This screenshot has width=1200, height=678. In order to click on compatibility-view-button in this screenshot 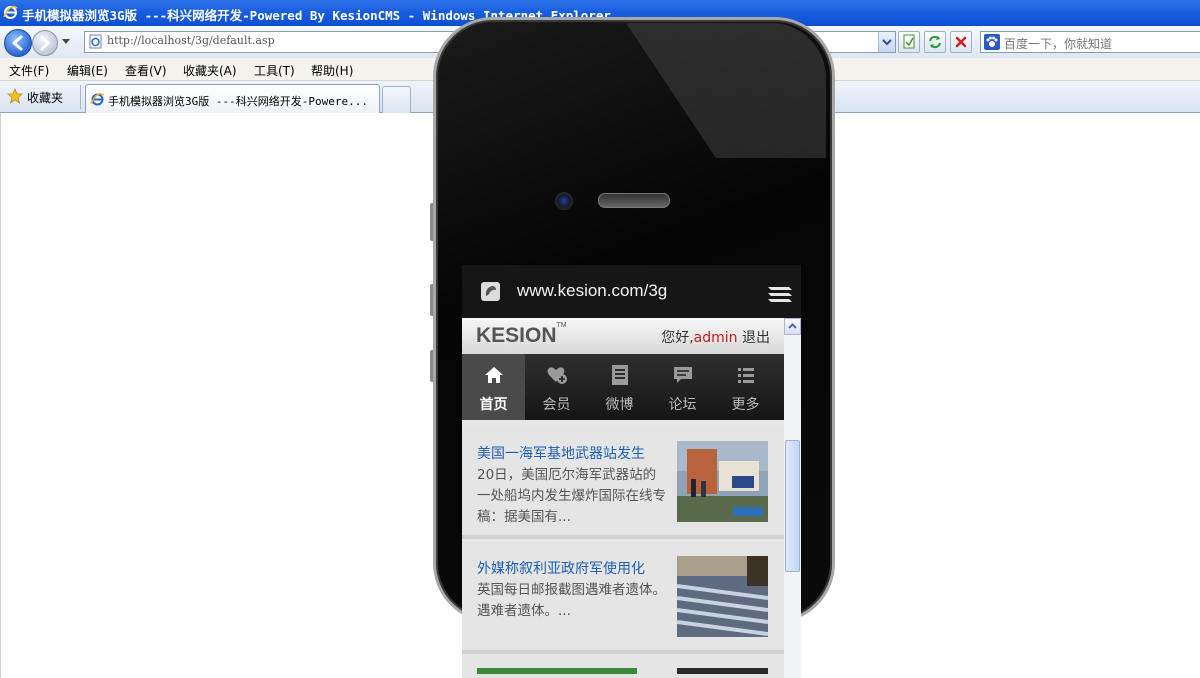, I will do `click(909, 42)`.